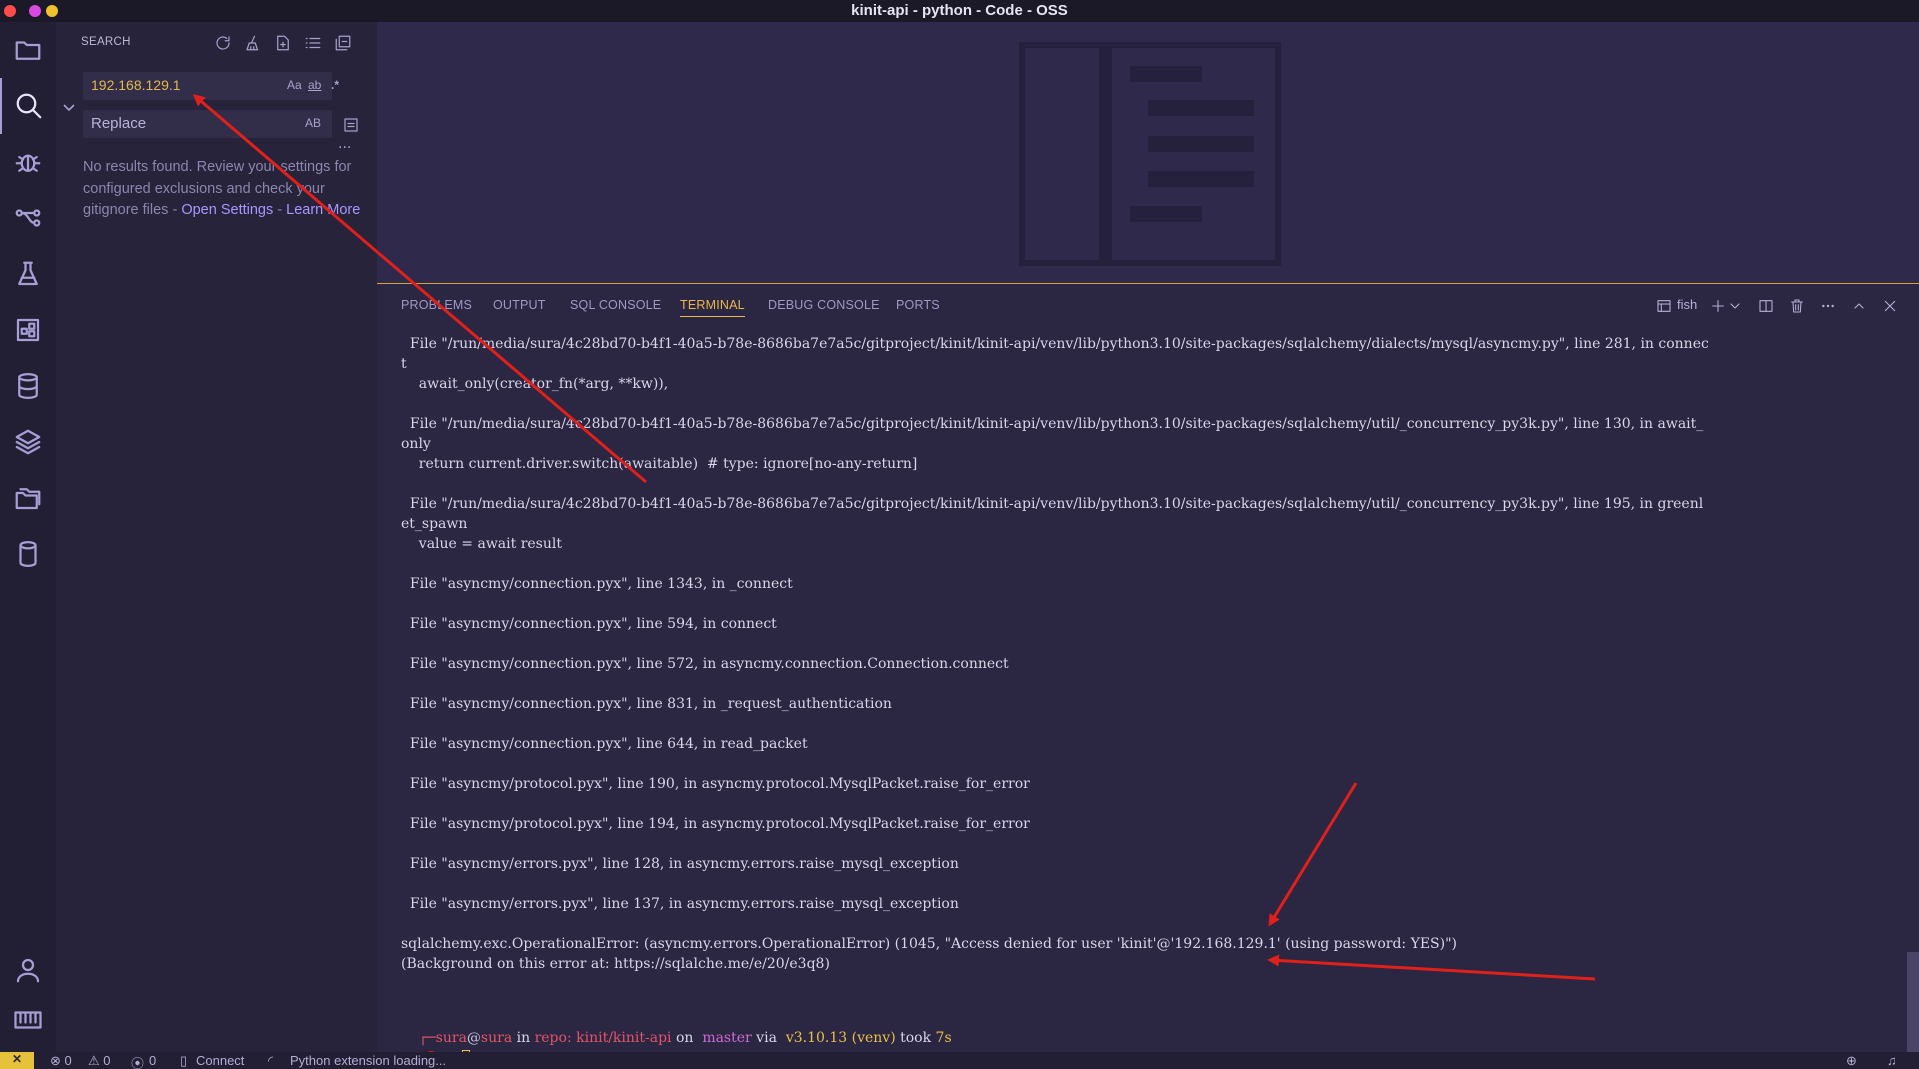  I want to click on maximize-panel-chevron-up-icon, so click(1859, 306).